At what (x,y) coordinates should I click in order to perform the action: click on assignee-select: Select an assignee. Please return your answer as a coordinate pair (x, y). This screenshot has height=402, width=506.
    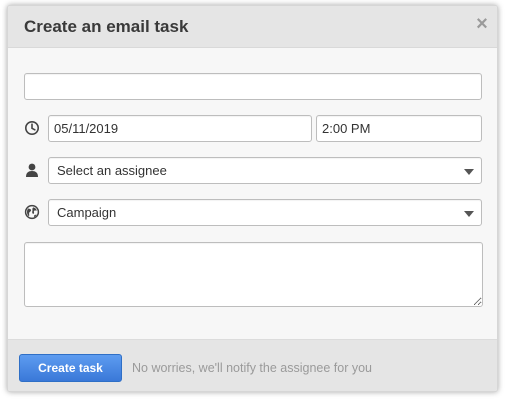
    Looking at the image, I should click on (265, 170).